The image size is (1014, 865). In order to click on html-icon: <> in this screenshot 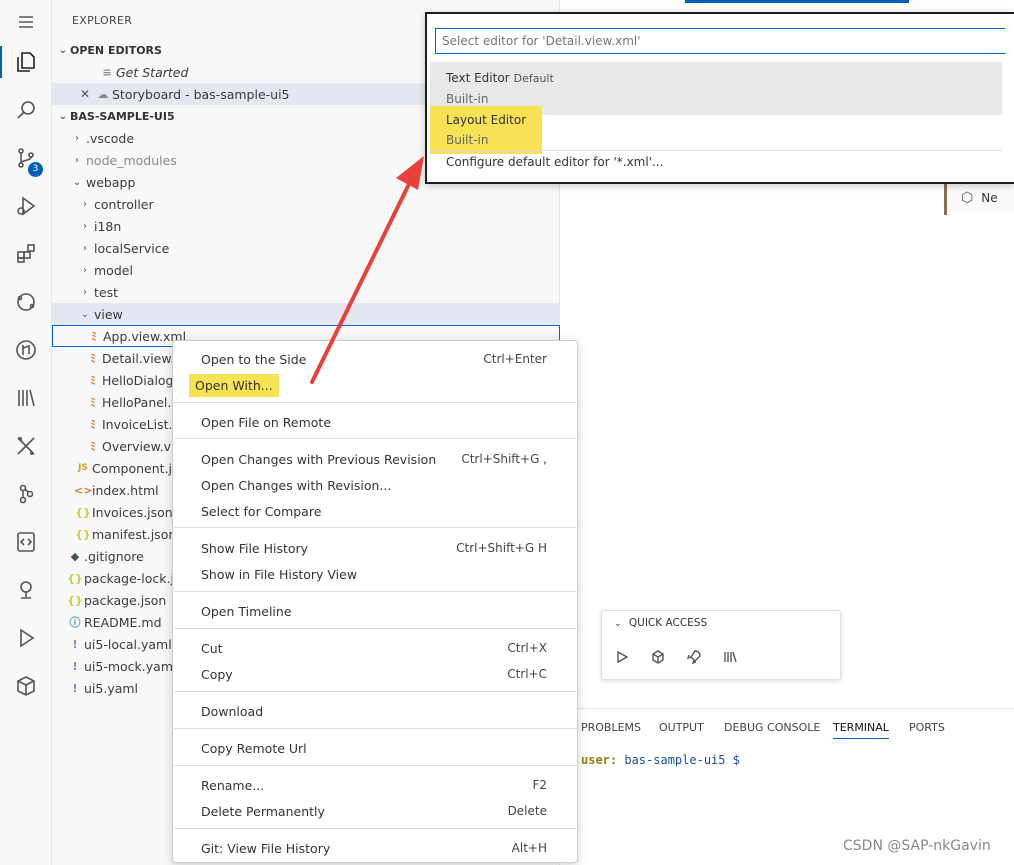, I will do `click(83, 490)`.